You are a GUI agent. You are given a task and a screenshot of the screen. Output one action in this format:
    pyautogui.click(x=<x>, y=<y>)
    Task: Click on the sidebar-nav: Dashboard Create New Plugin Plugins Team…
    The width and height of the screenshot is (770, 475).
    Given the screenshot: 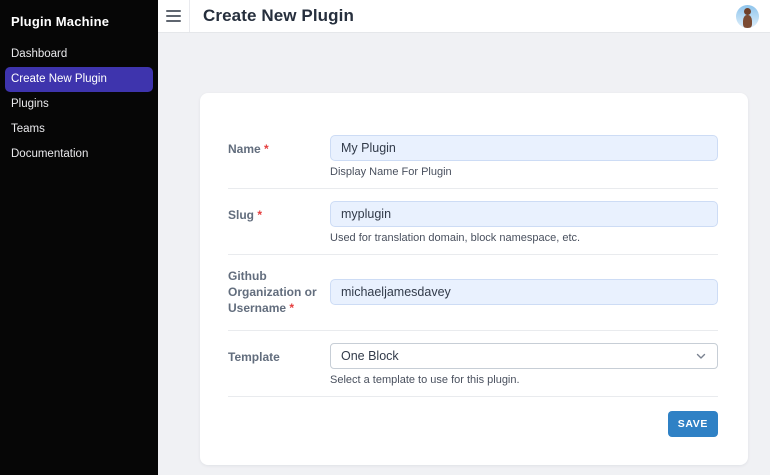 What is the action you would take?
    pyautogui.click(x=79, y=104)
    